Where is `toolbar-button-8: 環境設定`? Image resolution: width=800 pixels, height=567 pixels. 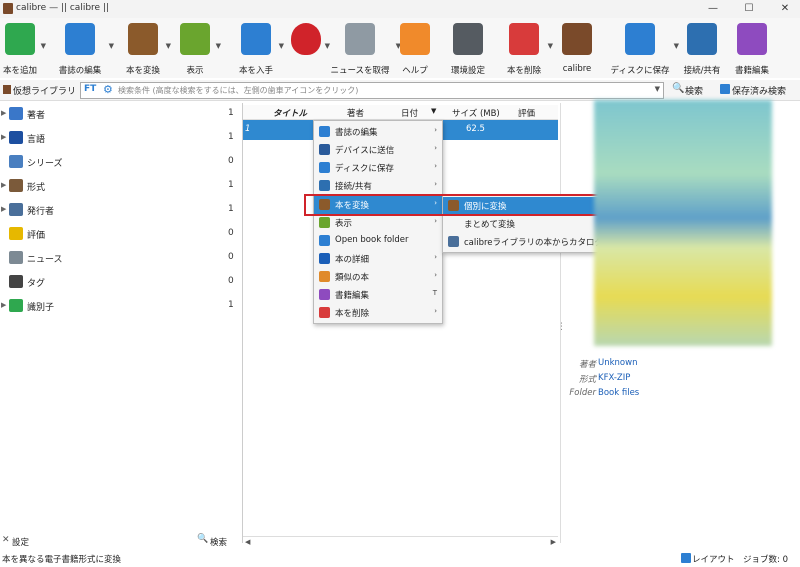 toolbar-button-8: 環境設定 is located at coordinates (468, 48).